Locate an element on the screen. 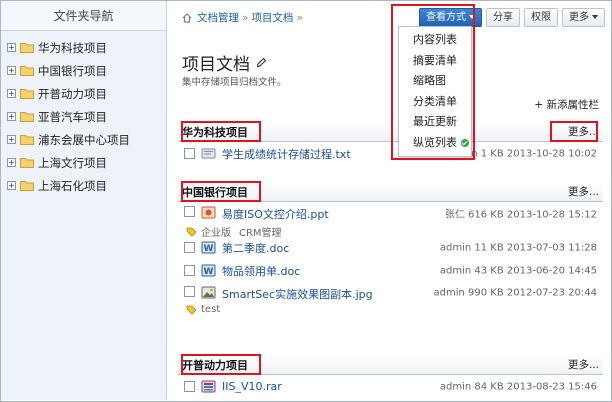  menu-item-summary-list: 摘要清单 is located at coordinates (435, 61).